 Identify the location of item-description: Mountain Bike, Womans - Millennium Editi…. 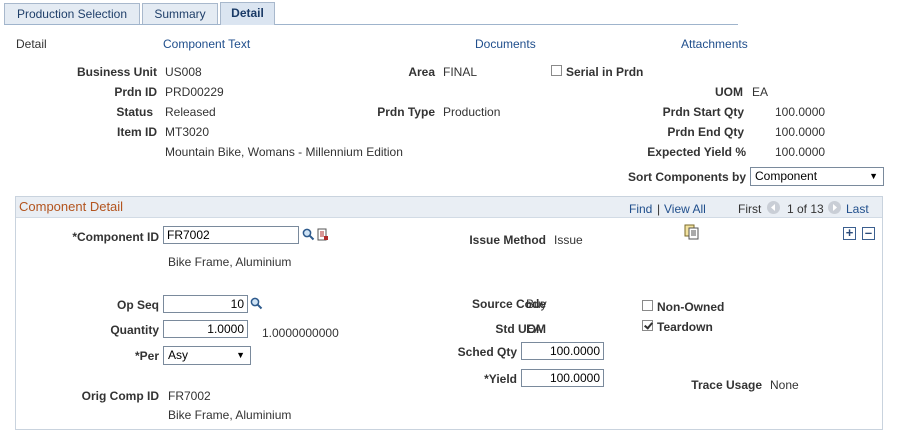
(284, 152).